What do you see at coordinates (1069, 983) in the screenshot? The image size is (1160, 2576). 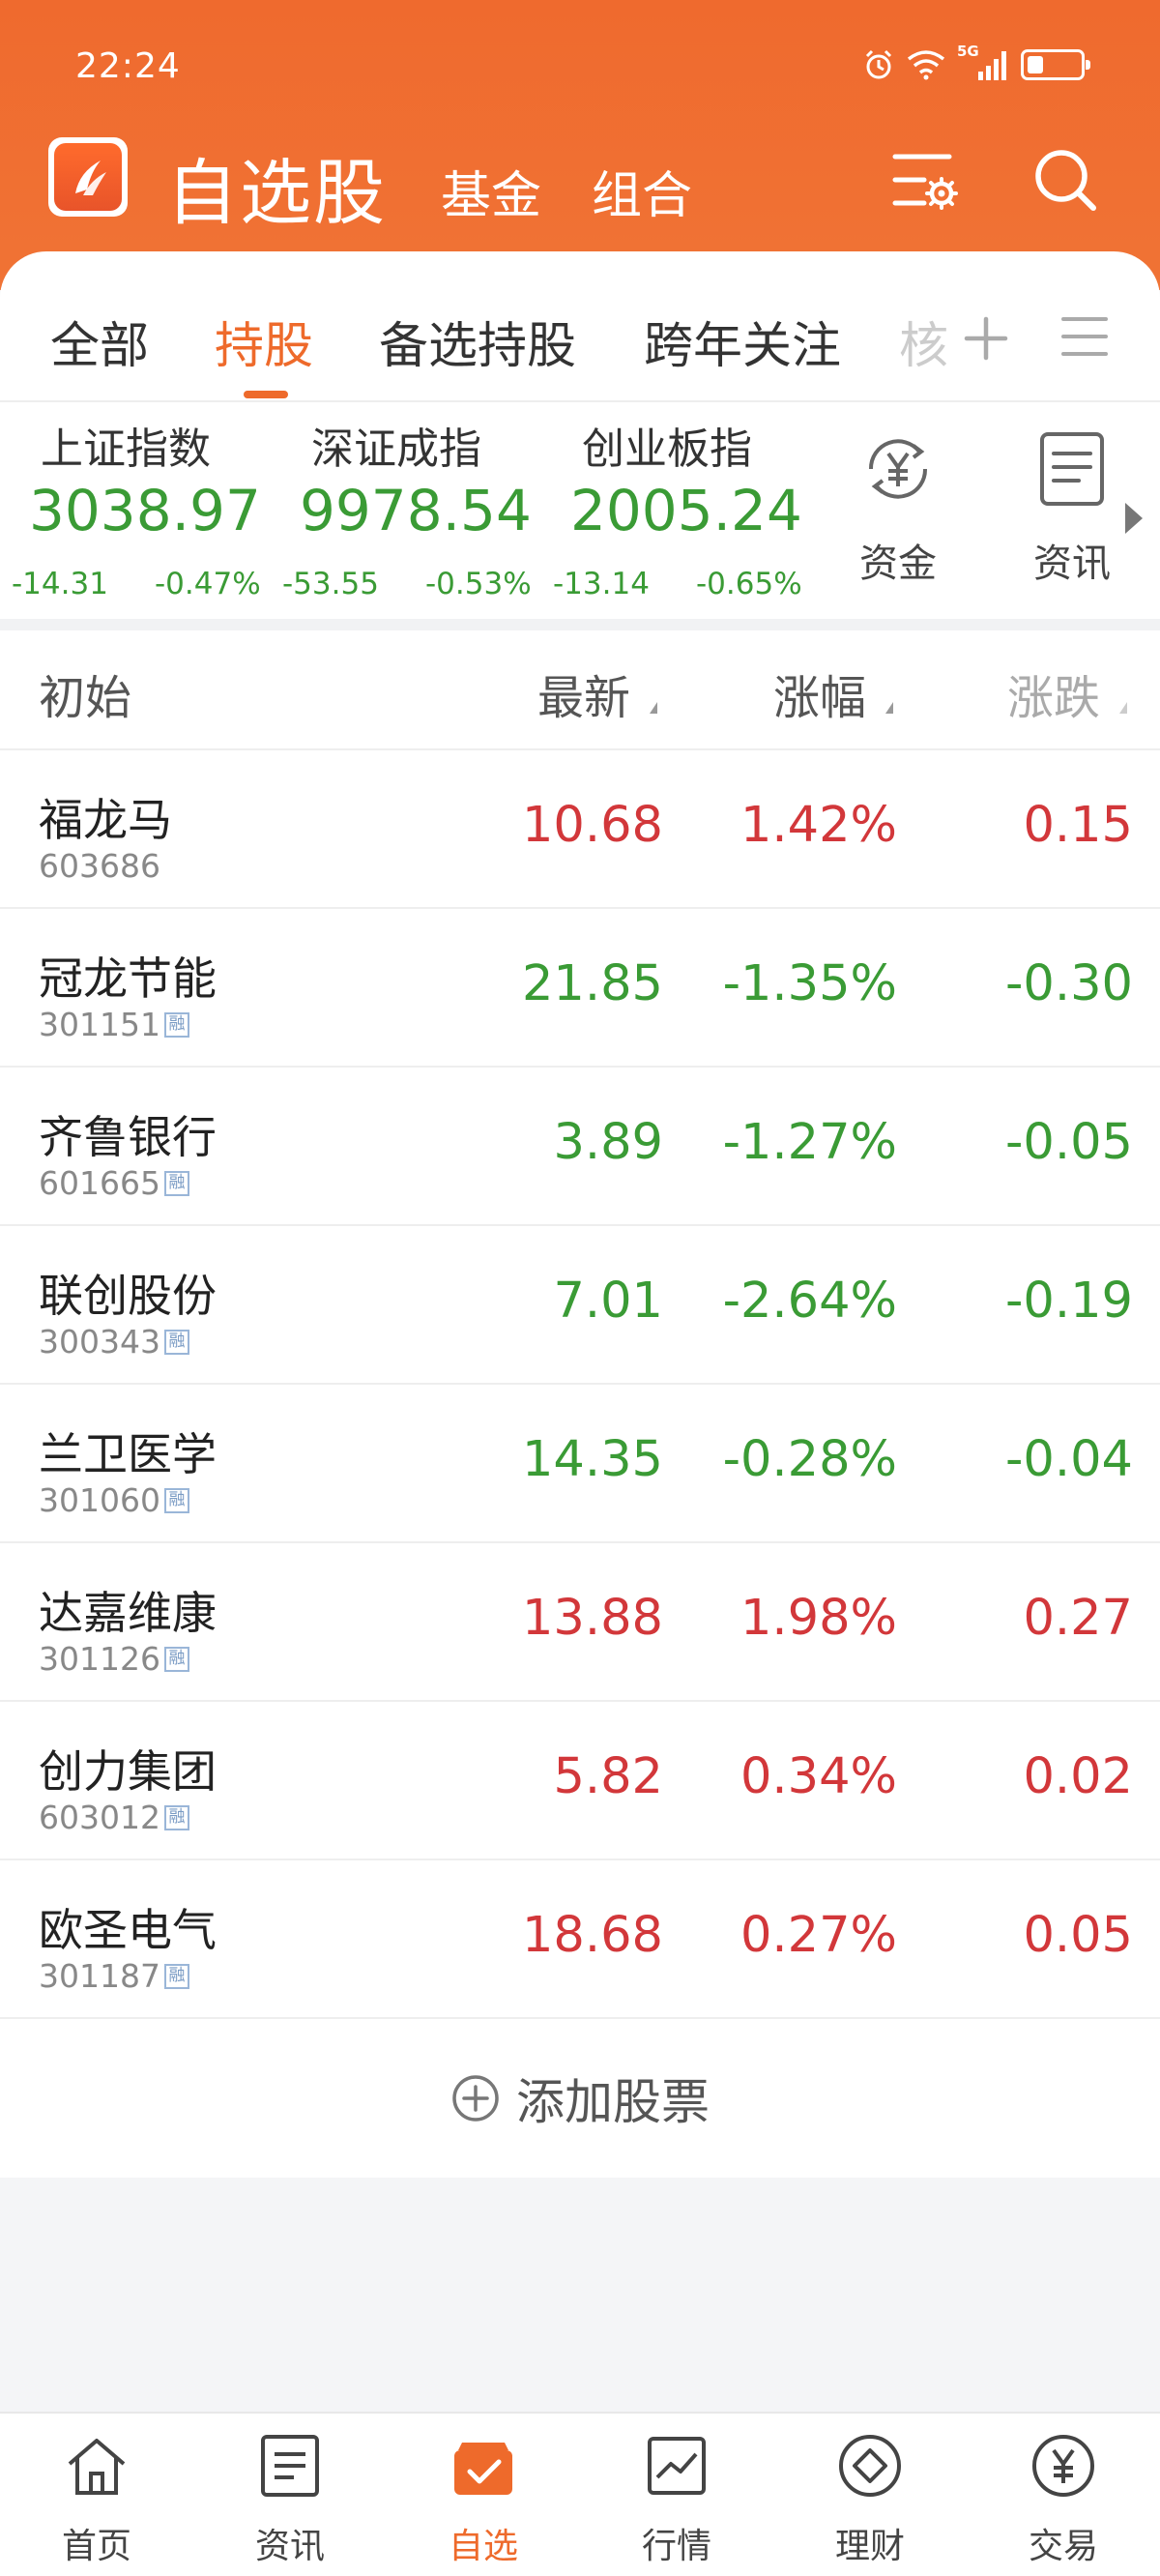 I see `stock-change: -0.30` at bounding box center [1069, 983].